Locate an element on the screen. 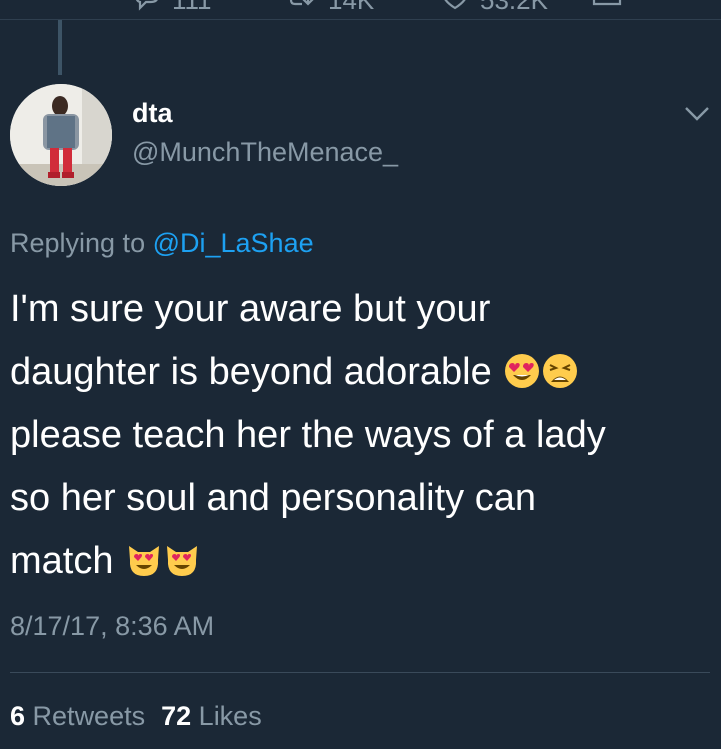 The image size is (721, 749). envelope-icon is located at coordinates (607, 7).